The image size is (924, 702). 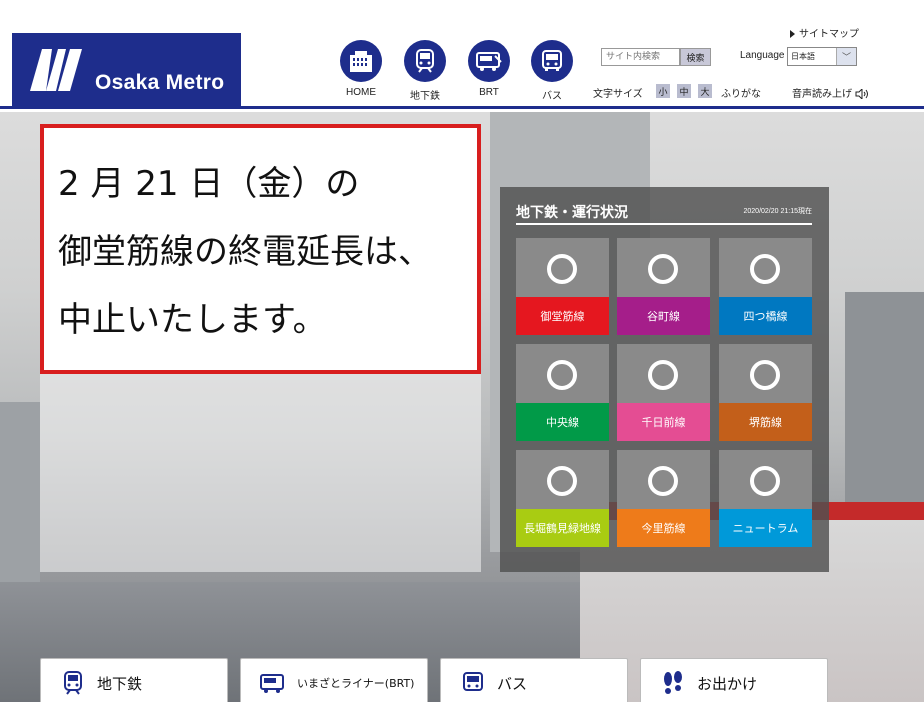 I want to click on line-name: 御堂筋線, so click(x=562, y=316).